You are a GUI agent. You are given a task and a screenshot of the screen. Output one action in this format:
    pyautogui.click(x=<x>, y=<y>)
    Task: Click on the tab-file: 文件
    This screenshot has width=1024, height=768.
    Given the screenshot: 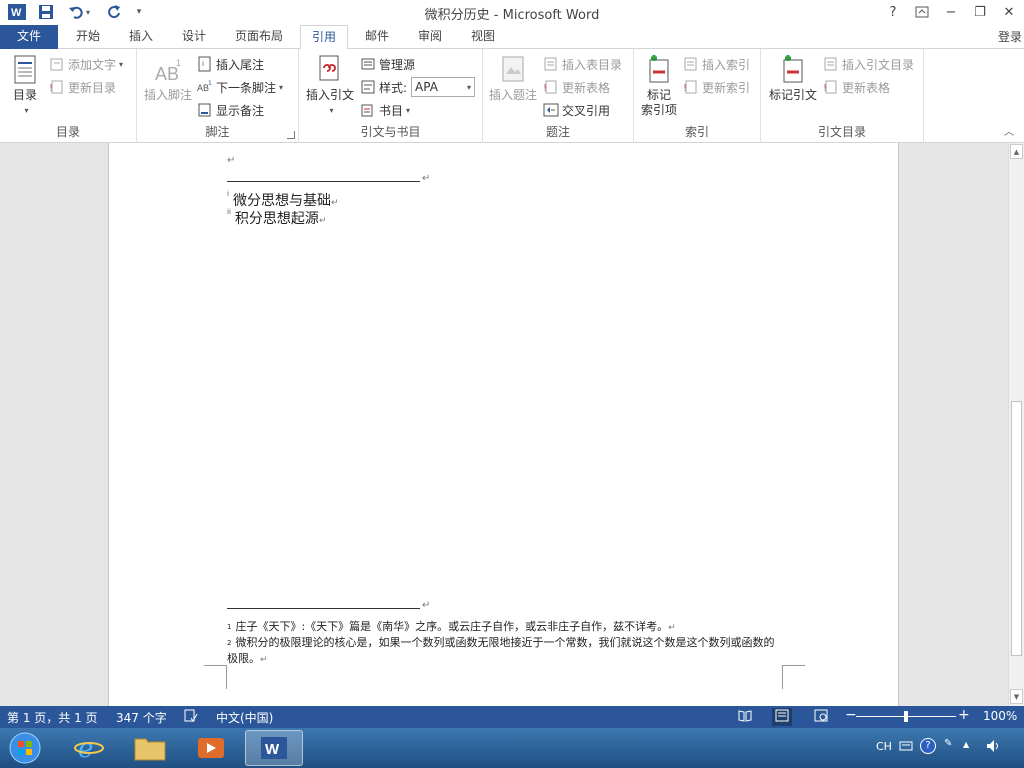 What is the action you would take?
    pyautogui.click(x=29, y=37)
    